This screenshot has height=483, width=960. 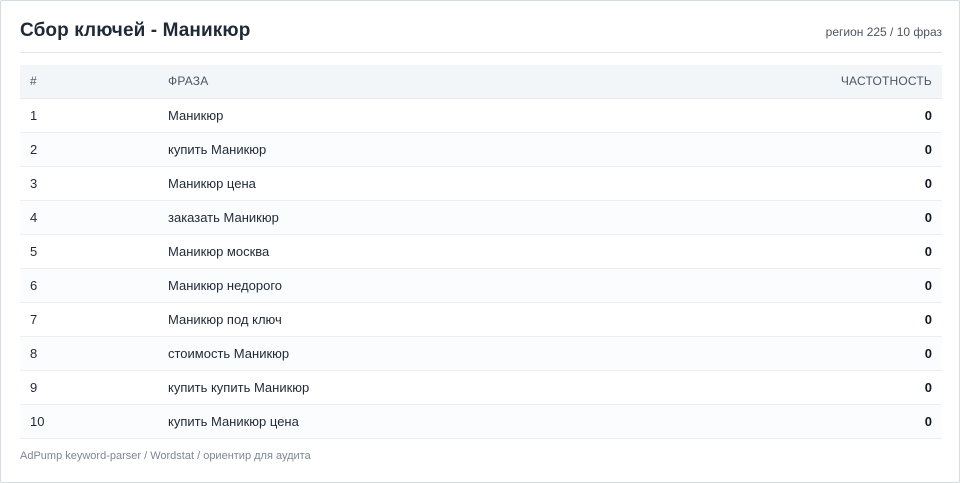 What do you see at coordinates (94, 183) in the screenshot?
I see `row-number: 3` at bounding box center [94, 183].